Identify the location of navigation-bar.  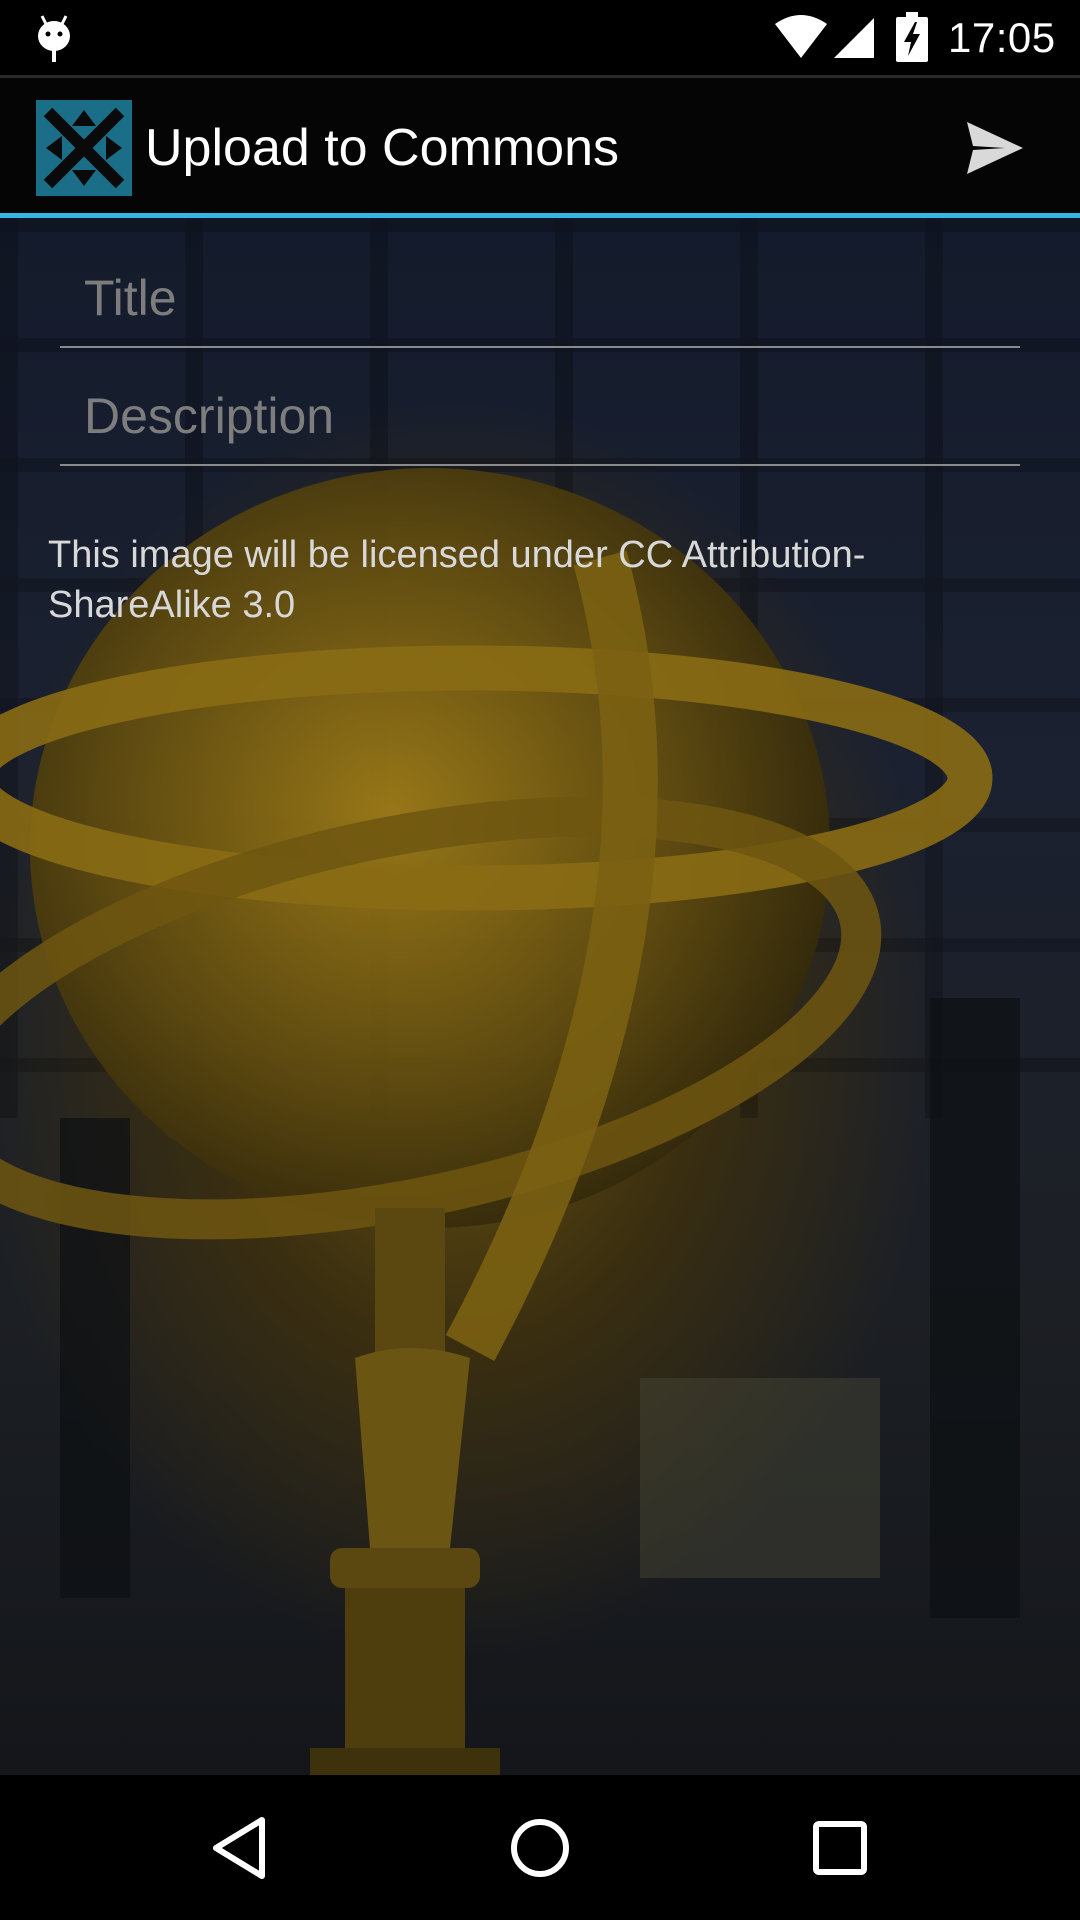
(540, 1847).